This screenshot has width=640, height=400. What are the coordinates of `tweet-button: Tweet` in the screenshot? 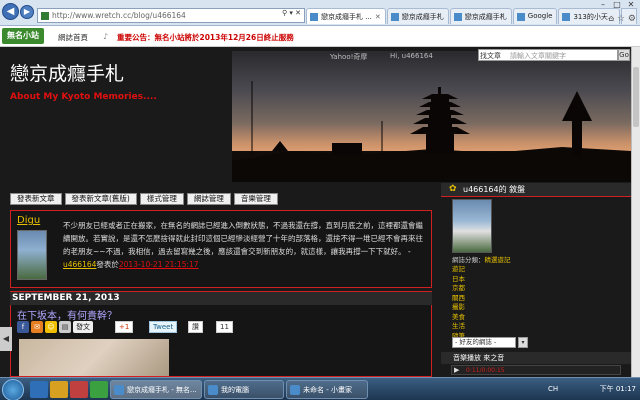 It's located at (163, 327).